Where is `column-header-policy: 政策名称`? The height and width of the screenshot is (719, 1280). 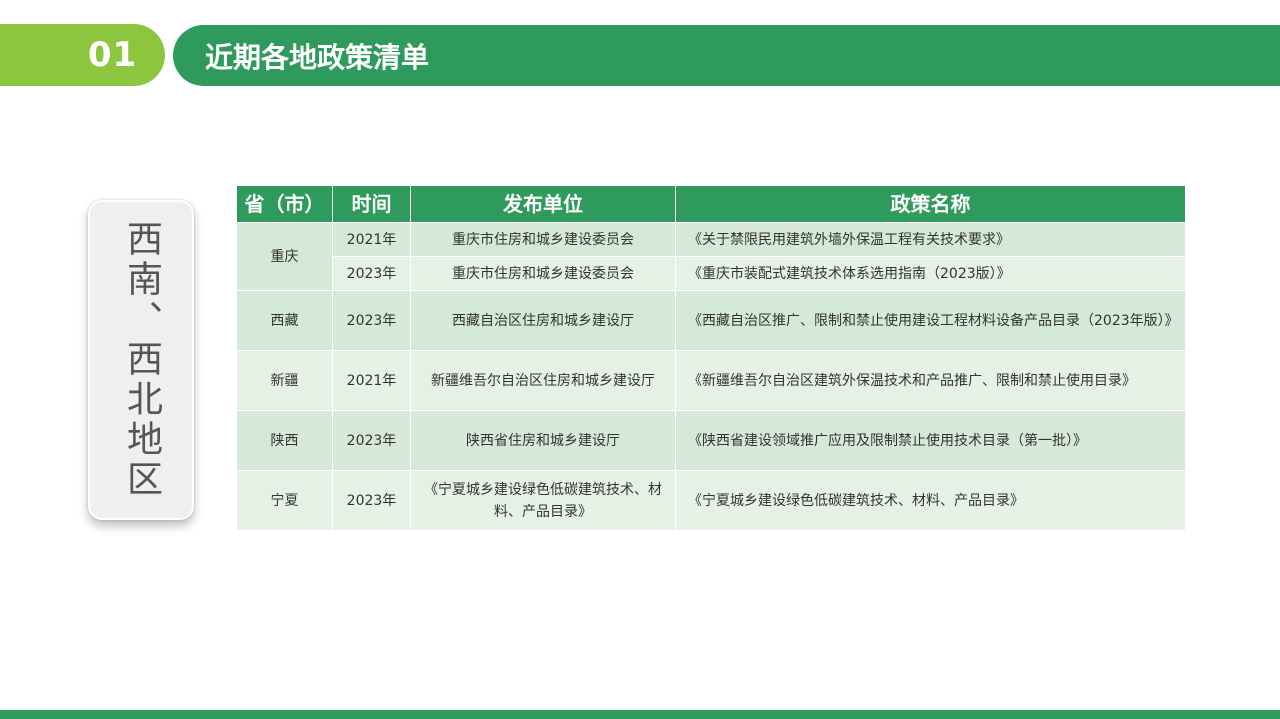 column-header-policy: 政策名称 is located at coordinates (930, 204).